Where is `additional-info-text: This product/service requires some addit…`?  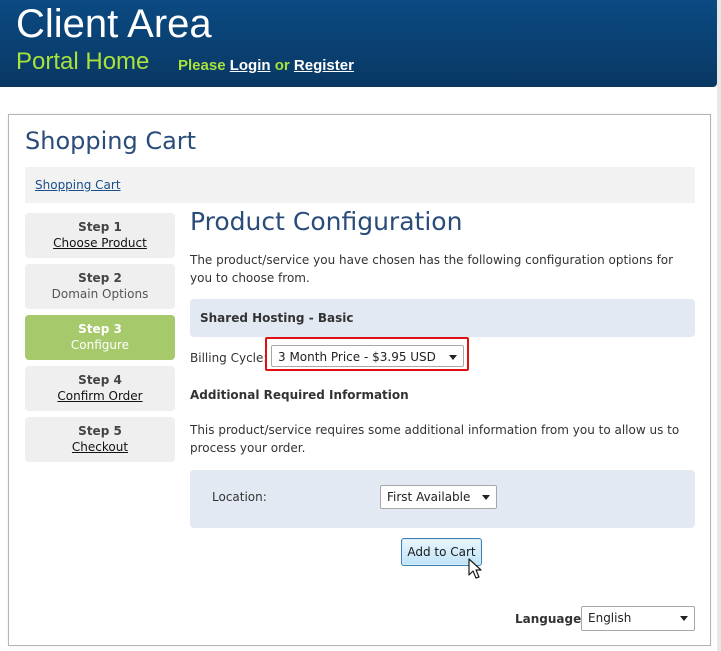
additional-info-text: This product/service requires some addit… is located at coordinates (435, 439).